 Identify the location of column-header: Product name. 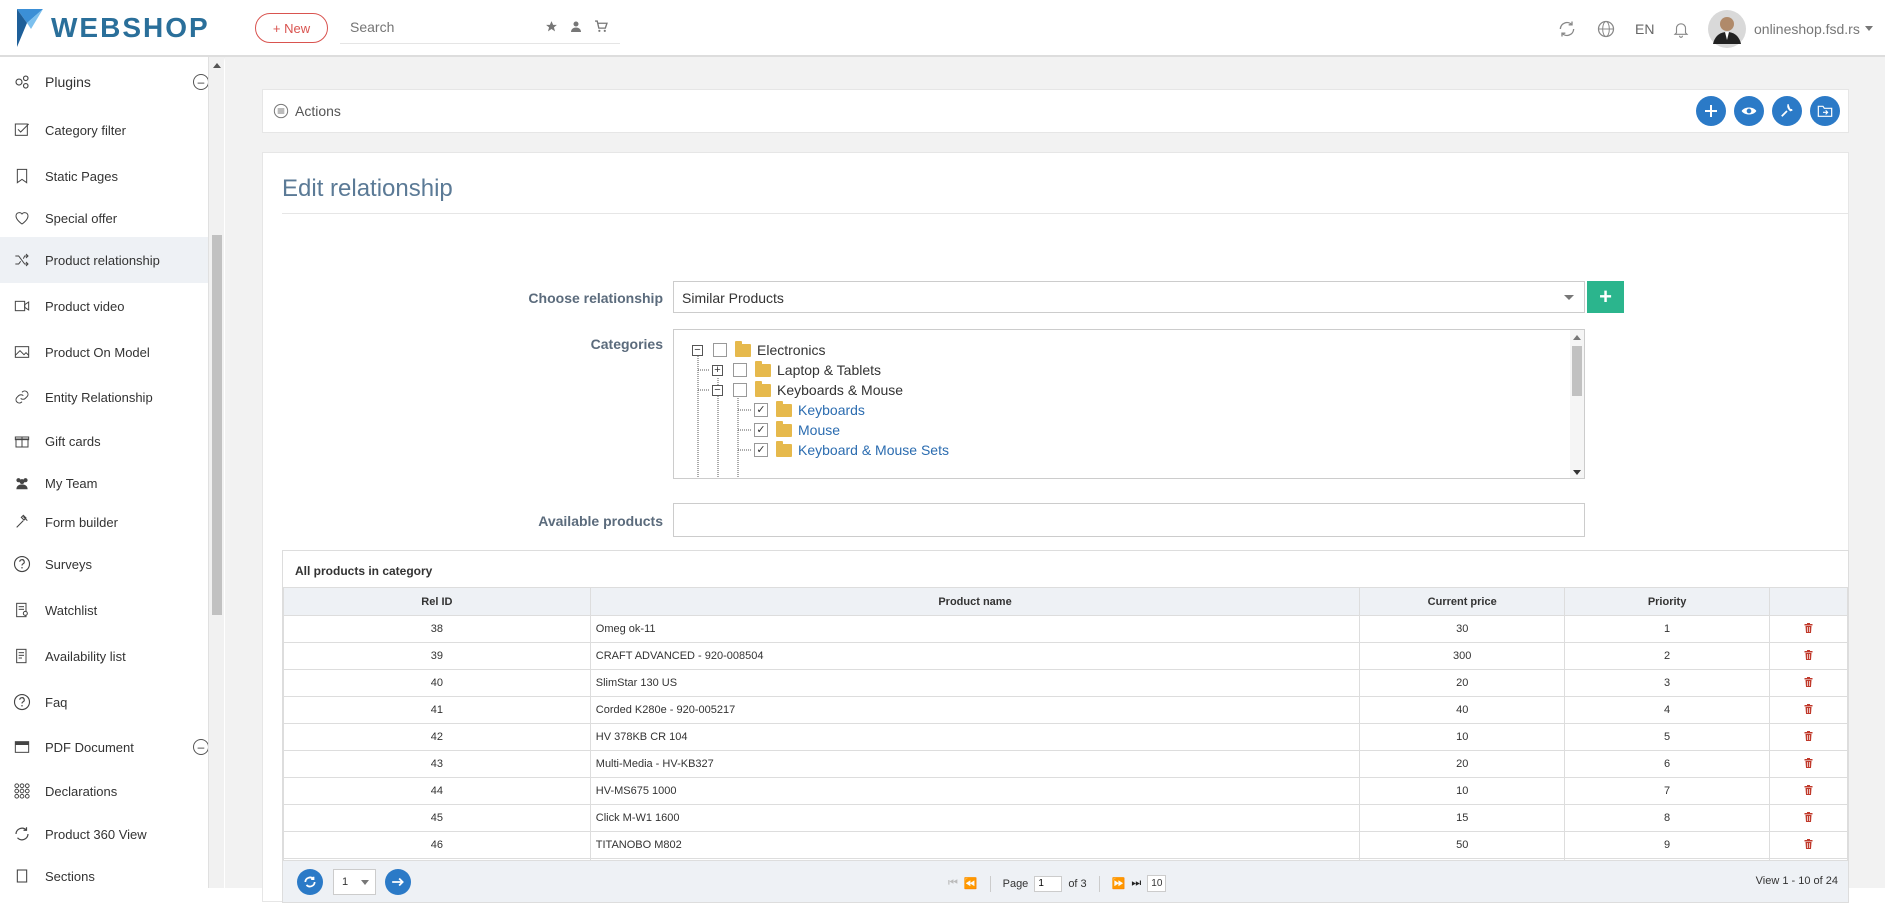
(975, 601).